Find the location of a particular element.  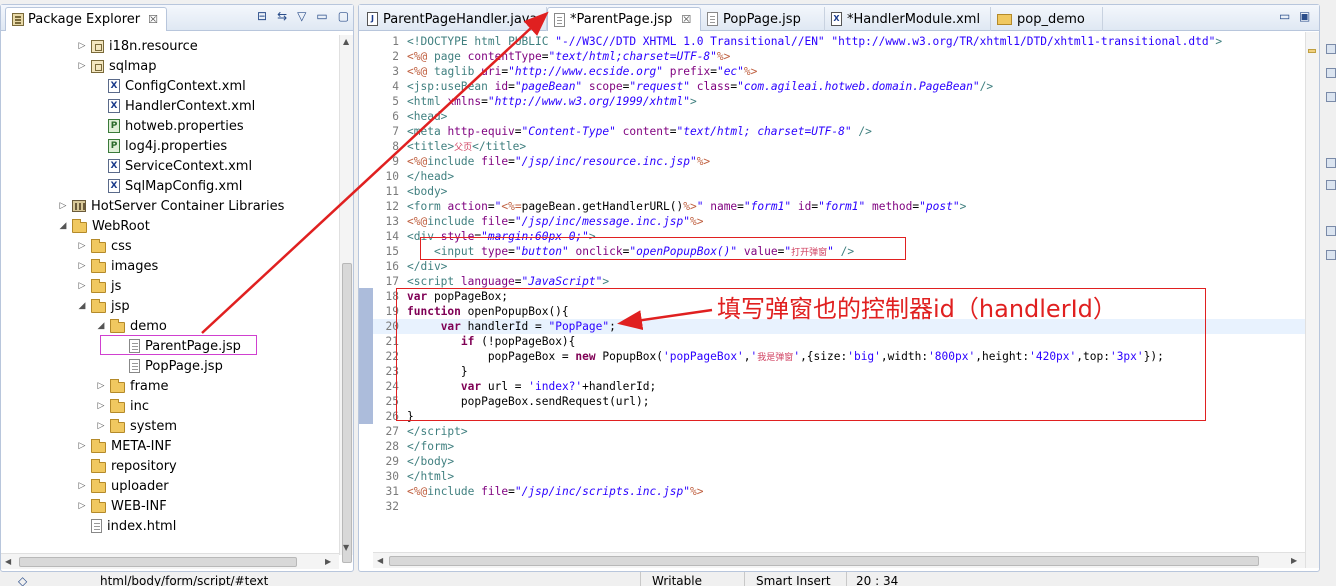

tree-item: ▷ META-INF is located at coordinates (124, 446).